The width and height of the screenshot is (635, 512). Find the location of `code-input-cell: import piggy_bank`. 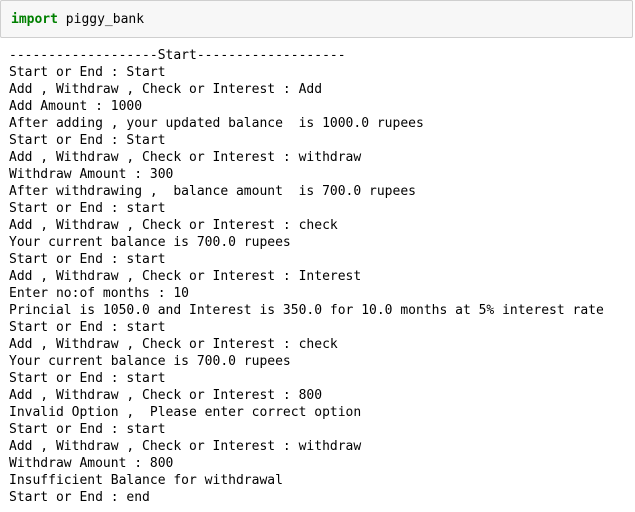

code-input-cell: import piggy_bank is located at coordinates (316, 19).